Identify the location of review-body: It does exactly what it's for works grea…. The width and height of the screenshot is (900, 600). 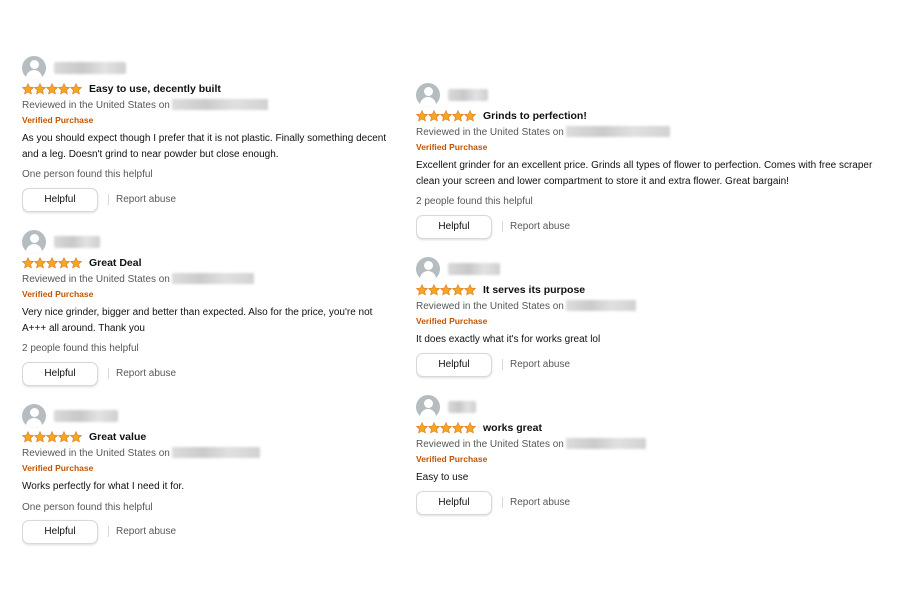
(508, 340).